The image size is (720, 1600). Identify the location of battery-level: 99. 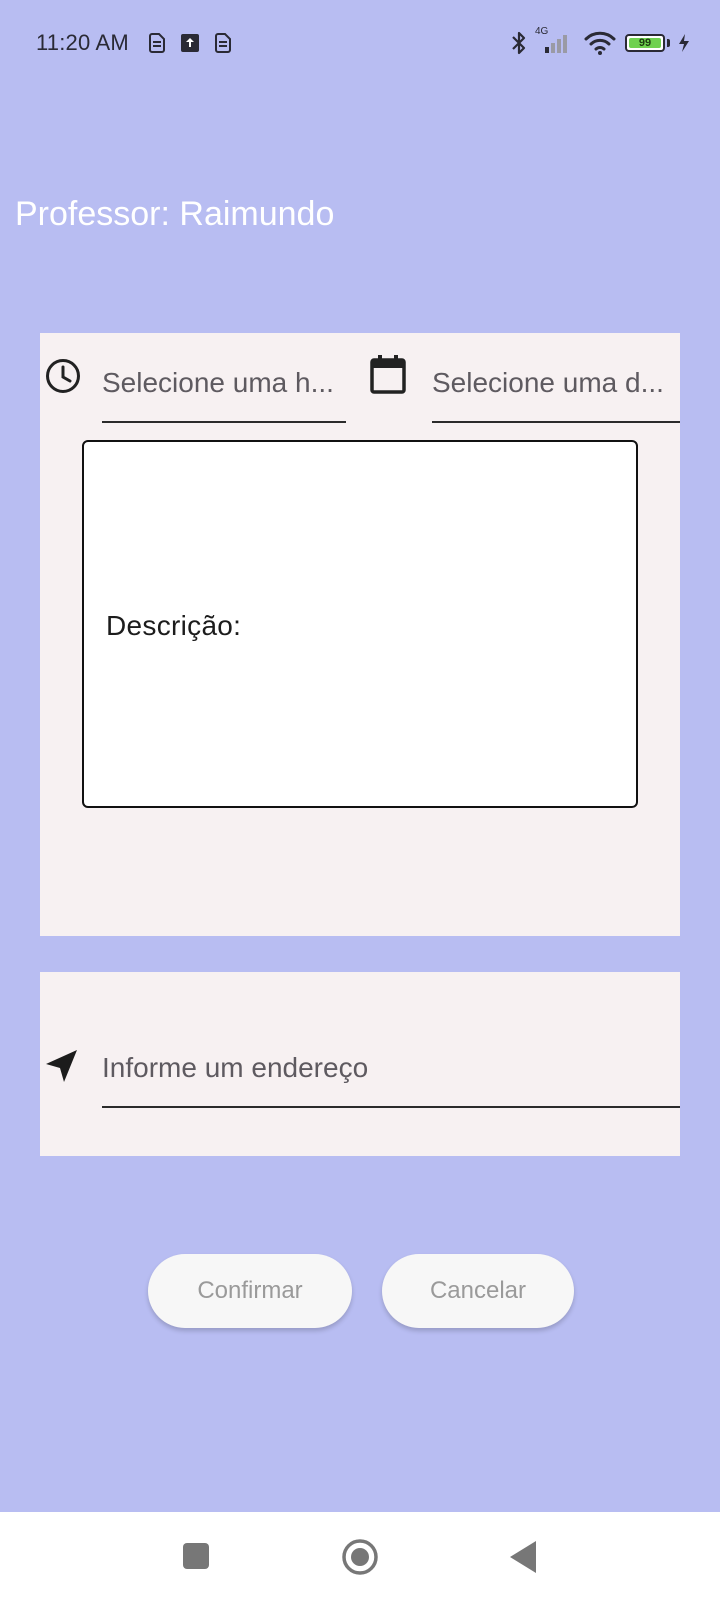
(645, 43).